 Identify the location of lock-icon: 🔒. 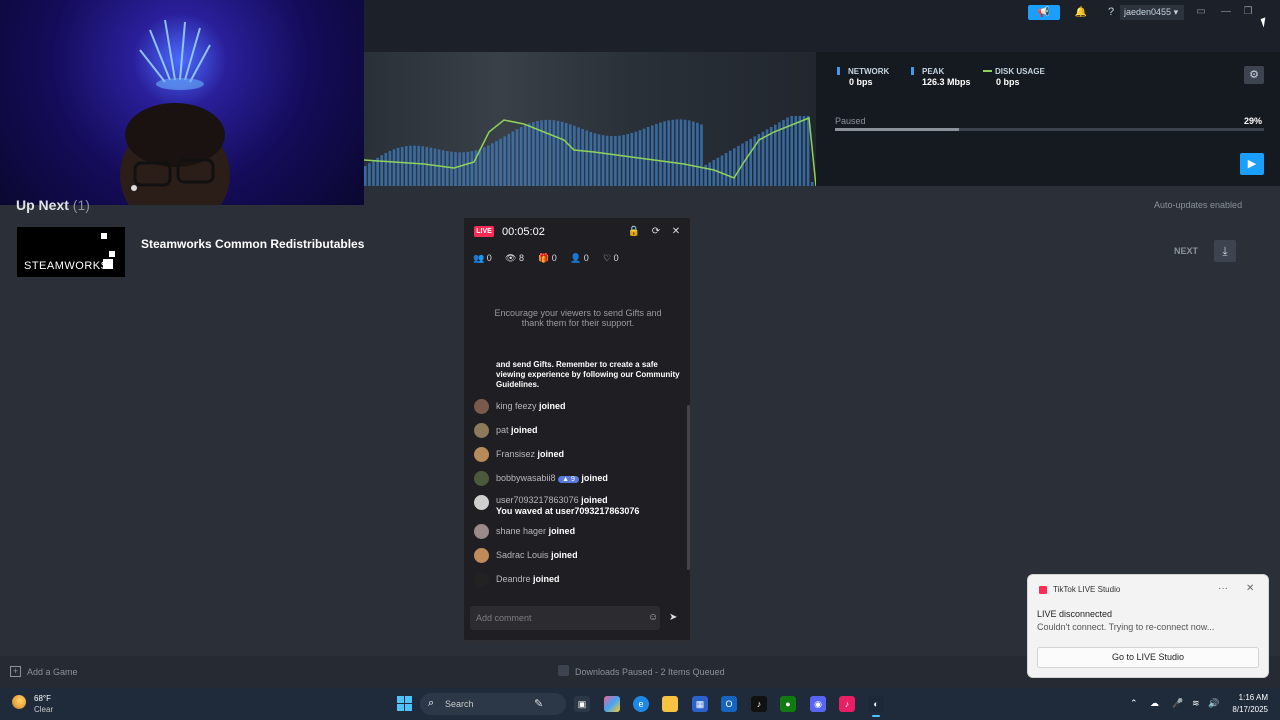
(634, 232).